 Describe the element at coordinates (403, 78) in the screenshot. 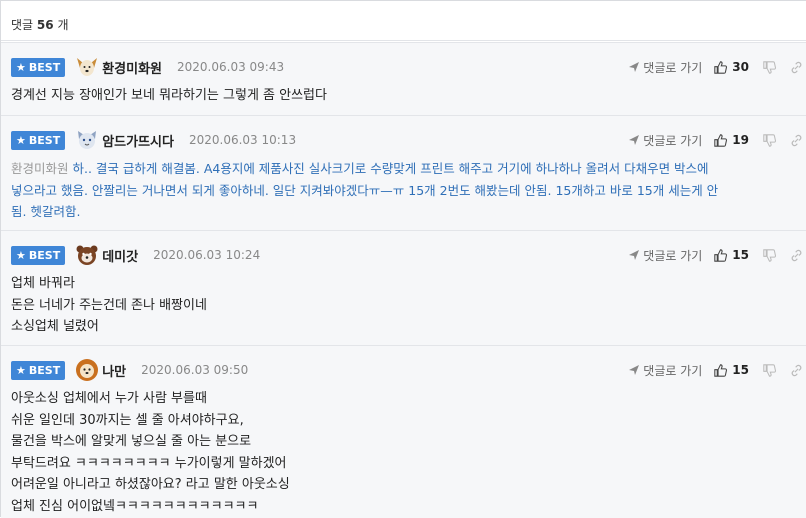

I see `comment-item: ★BEST 환경미화원 2020.06.03 09:43 댓글로 가기 30` at that location.